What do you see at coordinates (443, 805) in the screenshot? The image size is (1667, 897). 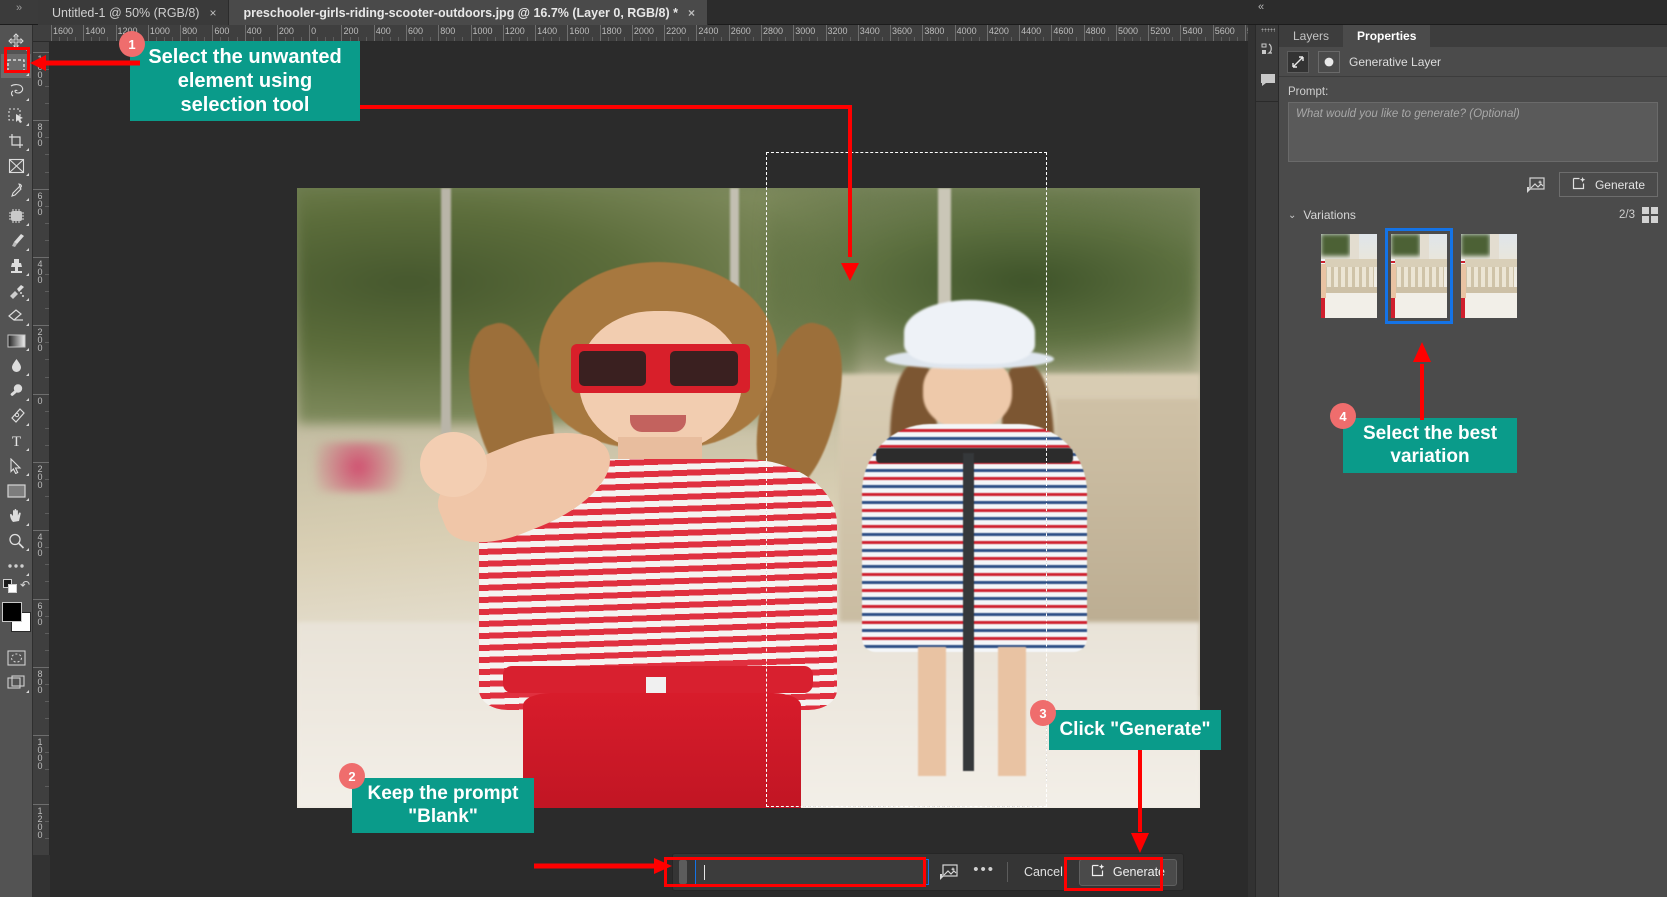 I see `annotation-step-2: Keep the prompt "Blank"` at bounding box center [443, 805].